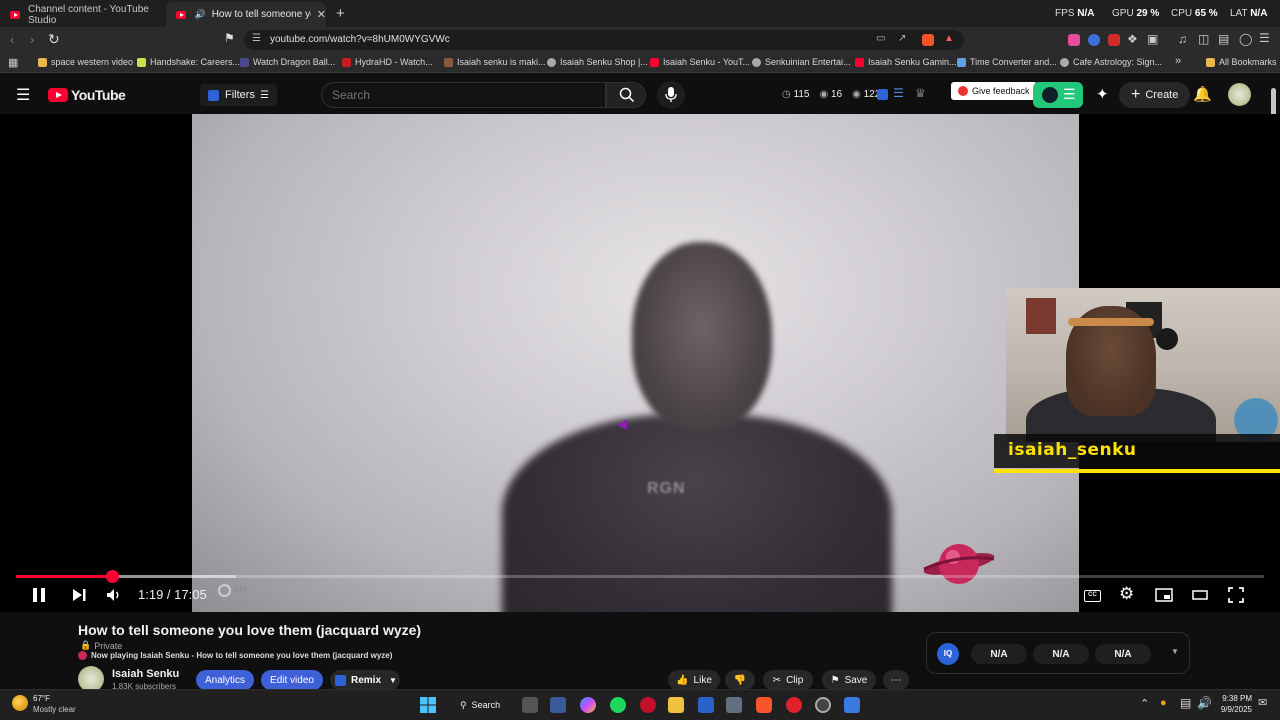  Describe the element at coordinates (340, 13) in the screenshot. I see `new-tab-icon: +` at that location.